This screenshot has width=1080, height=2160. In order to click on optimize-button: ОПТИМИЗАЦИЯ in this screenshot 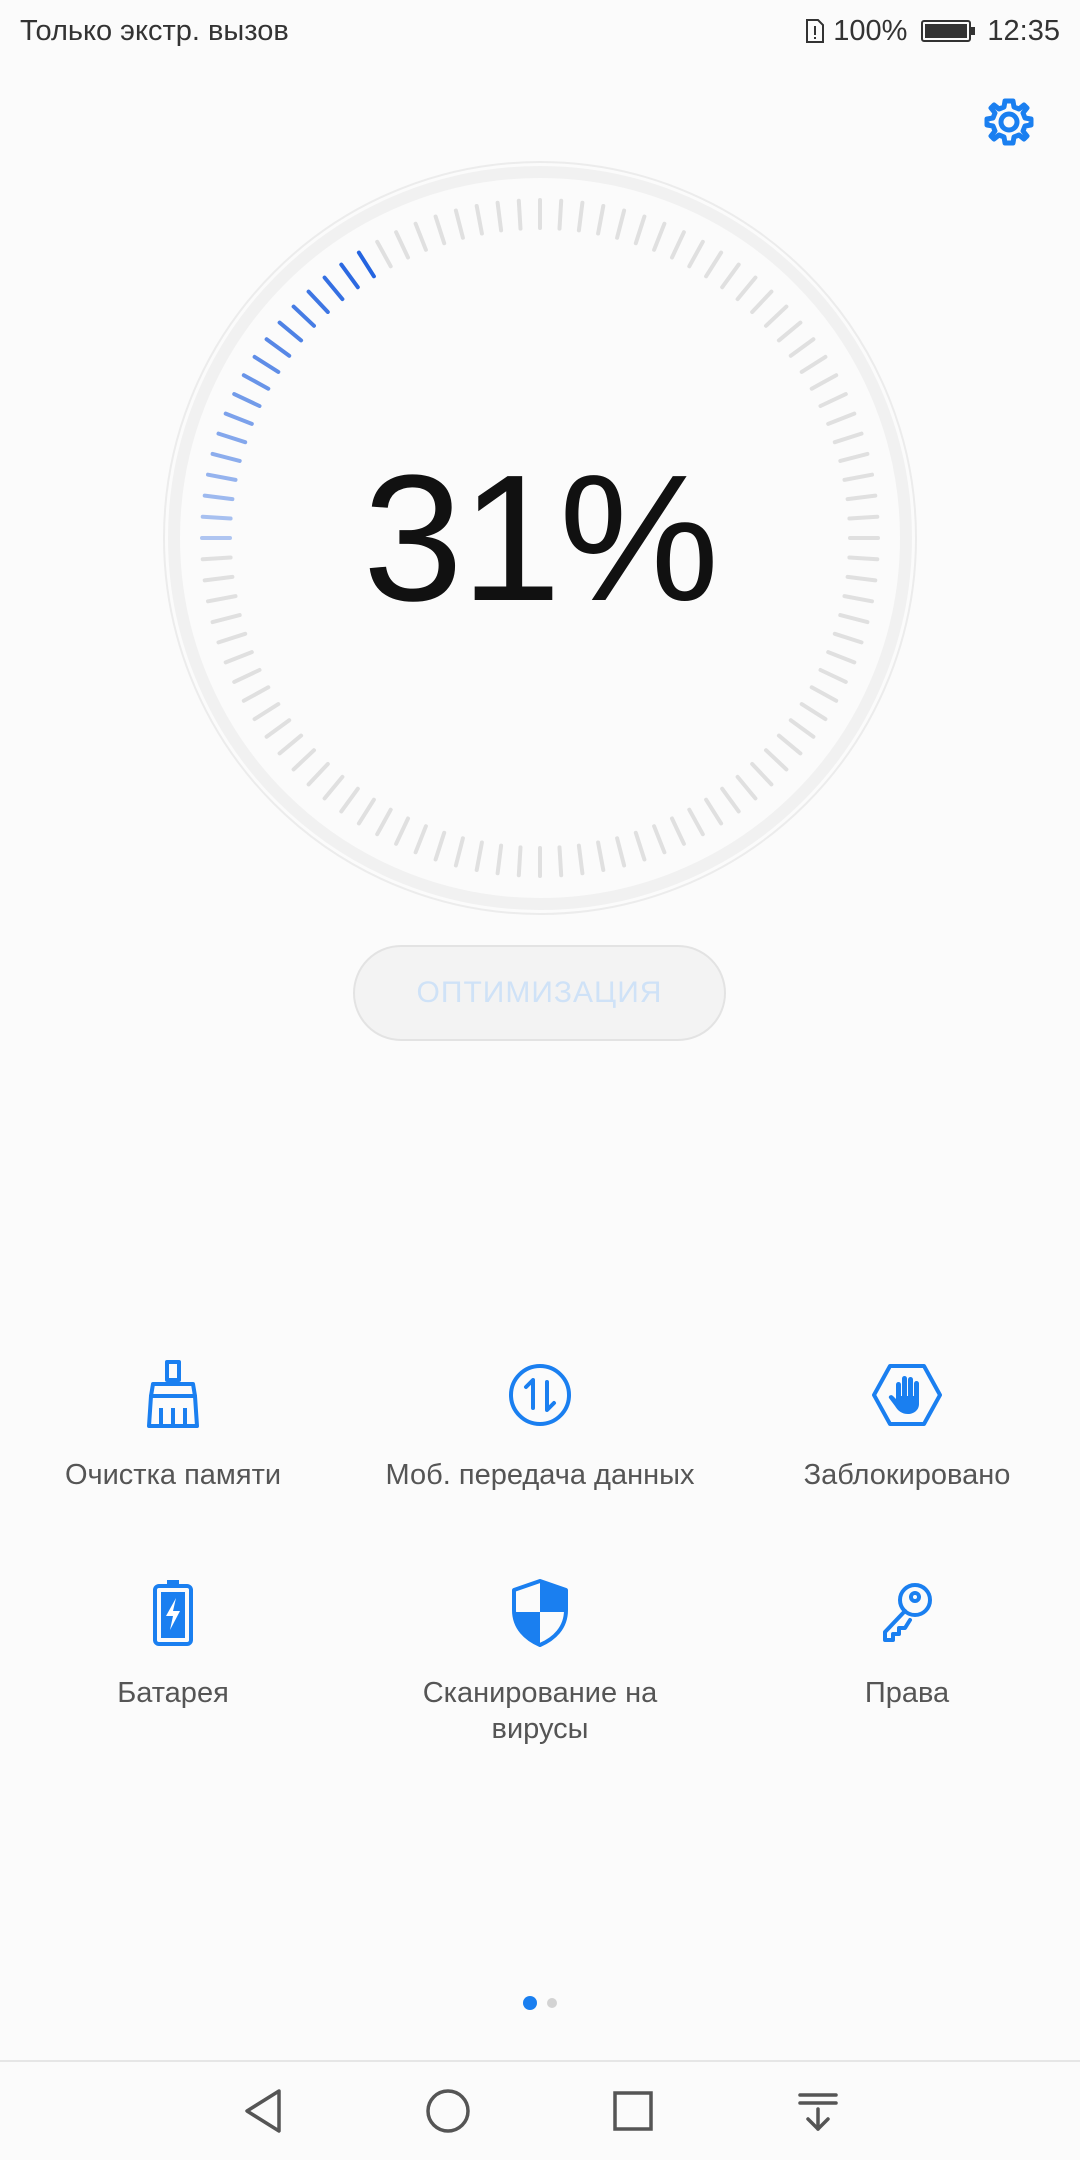, I will do `click(539, 993)`.